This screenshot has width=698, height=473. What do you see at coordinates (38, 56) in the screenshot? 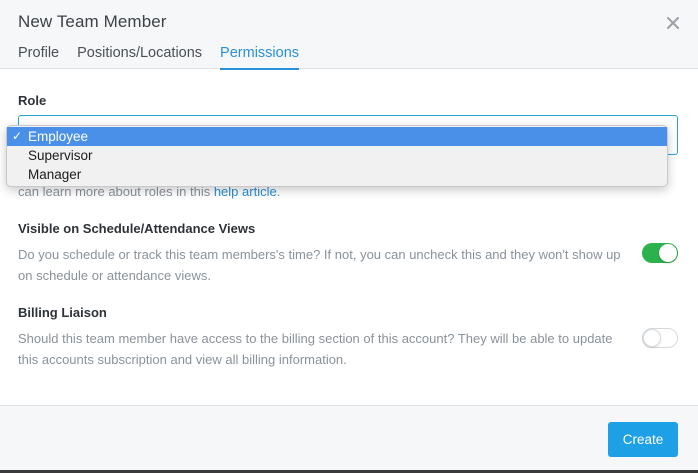
I see `tab-profile: Profile` at bounding box center [38, 56].